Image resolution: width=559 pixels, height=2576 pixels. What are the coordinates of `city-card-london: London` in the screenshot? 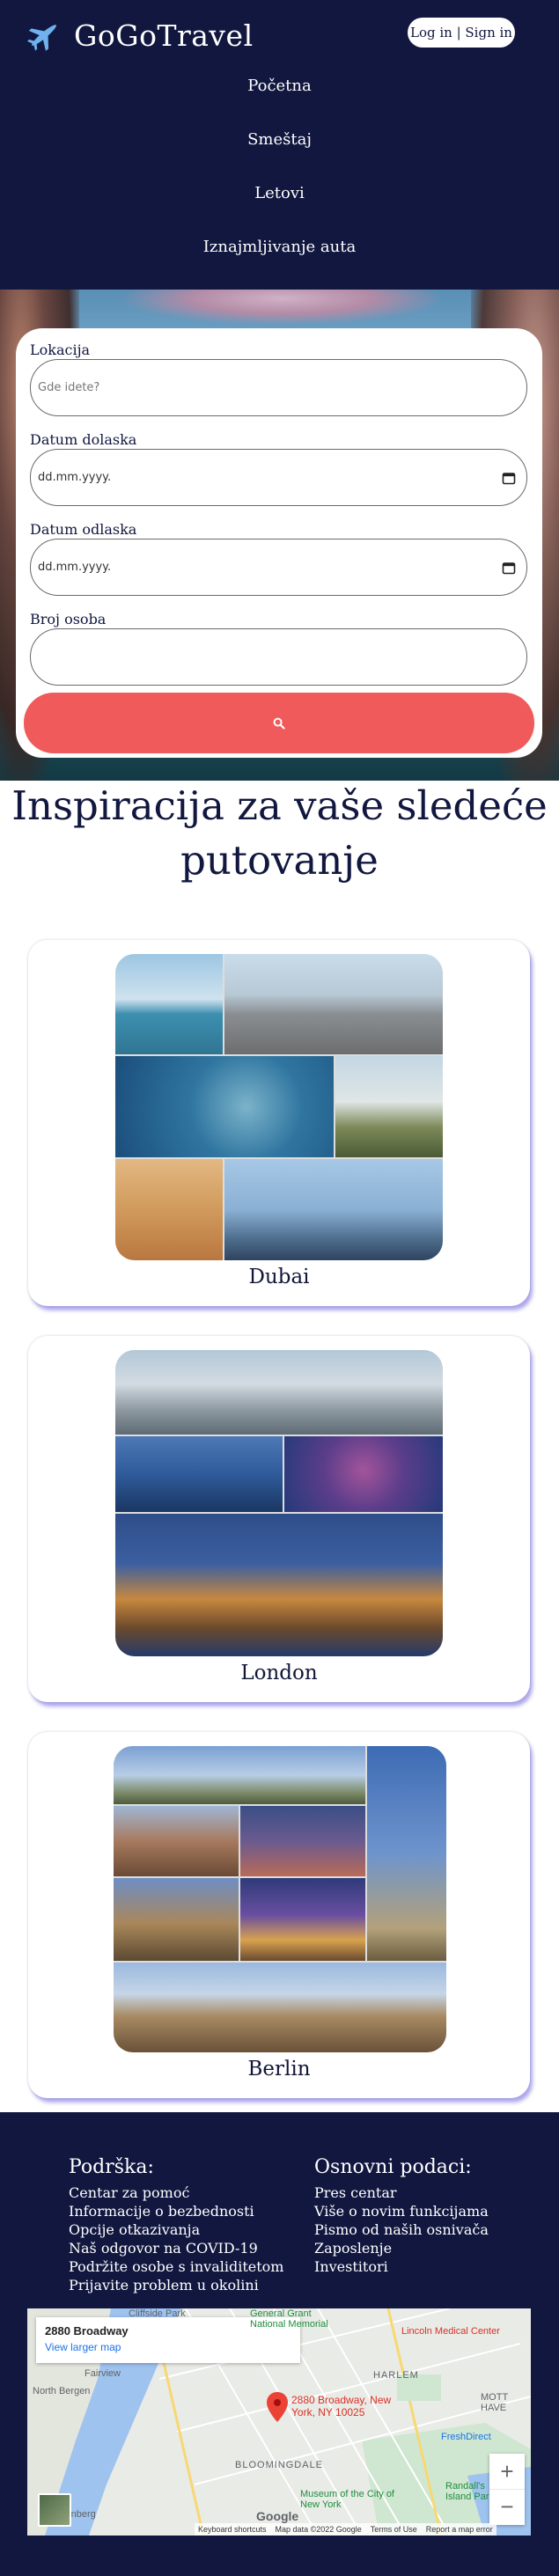 It's located at (279, 1519).